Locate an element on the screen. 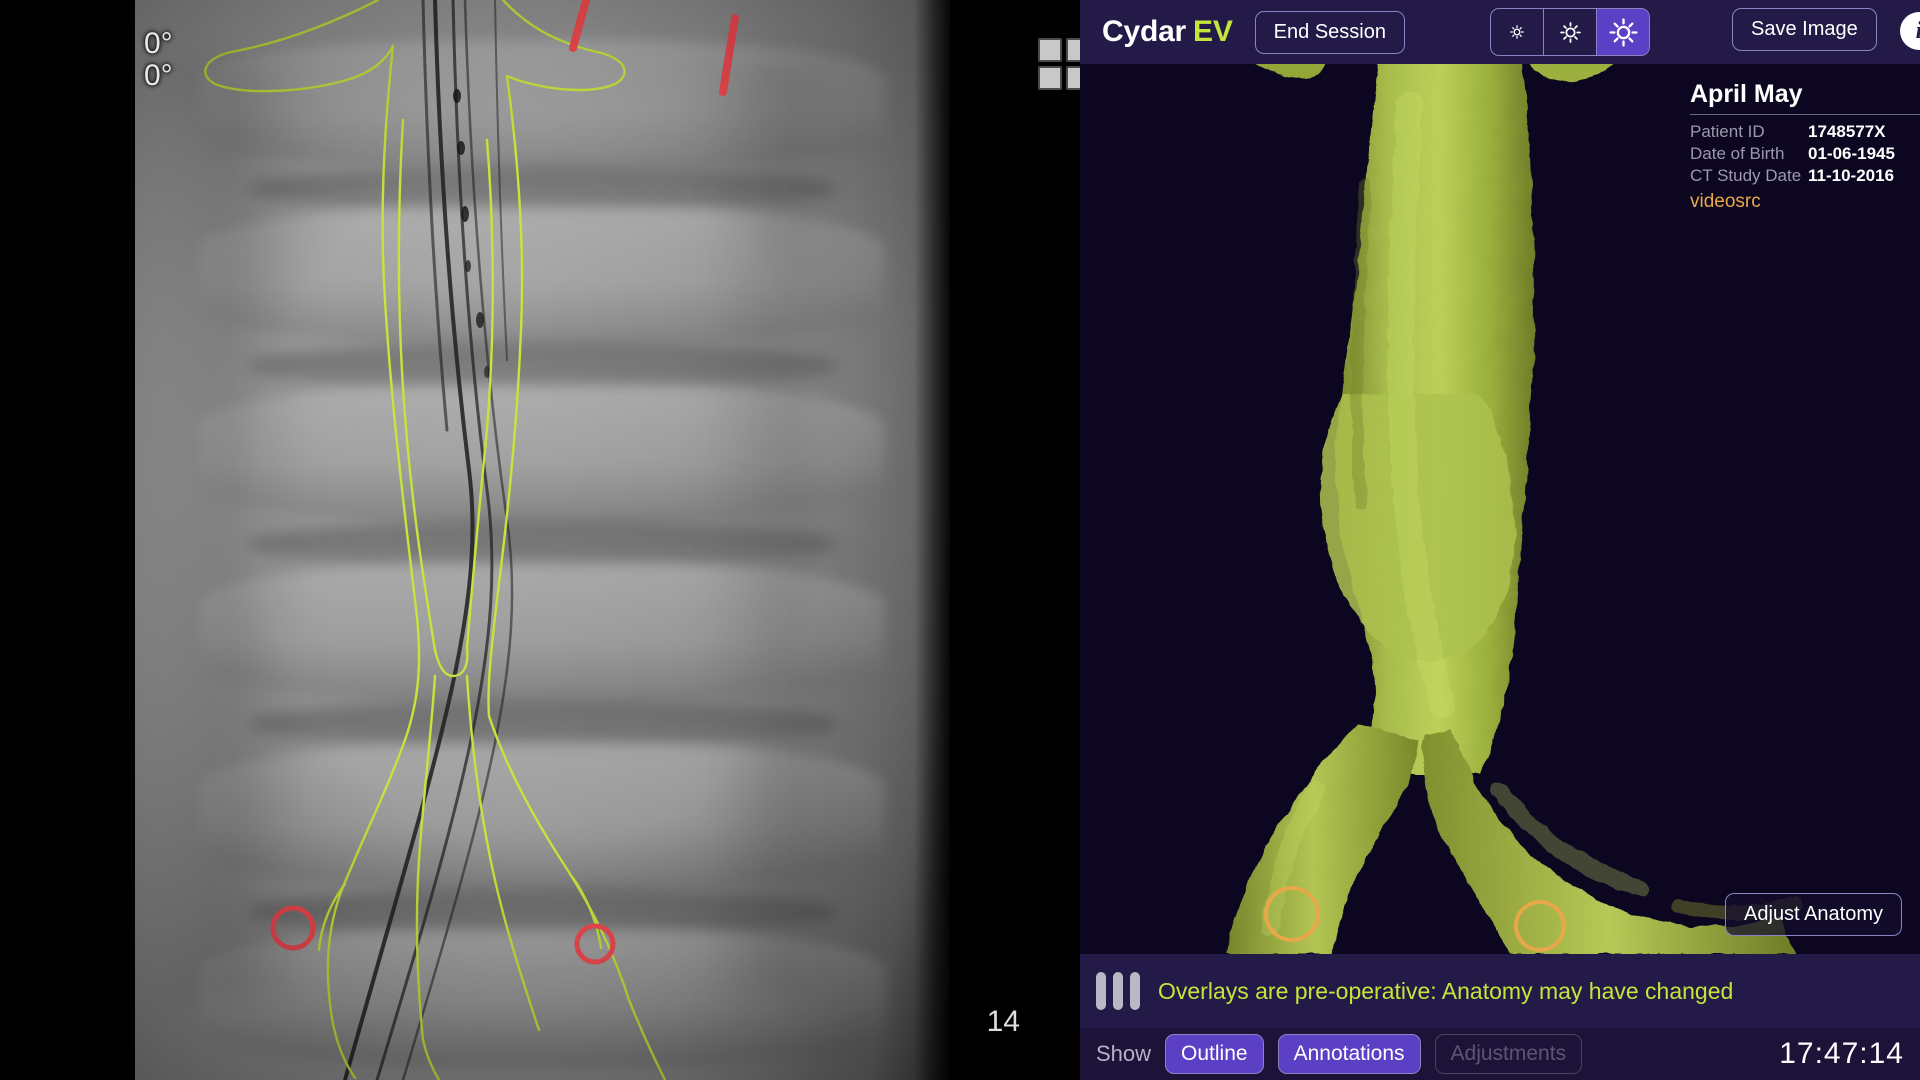 The height and width of the screenshot is (1080, 1920). field-value: 1748577X is located at coordinates (1847, 131).